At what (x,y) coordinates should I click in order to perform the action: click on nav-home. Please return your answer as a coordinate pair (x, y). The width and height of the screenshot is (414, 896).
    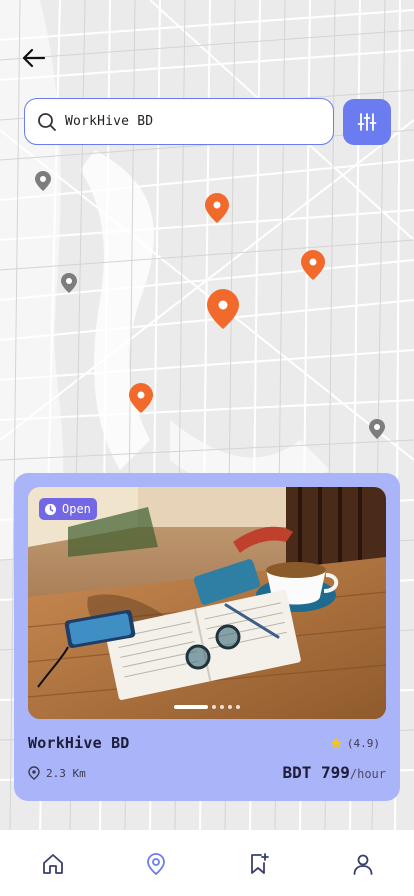
    Looking at the image, I should click on (53, 864).